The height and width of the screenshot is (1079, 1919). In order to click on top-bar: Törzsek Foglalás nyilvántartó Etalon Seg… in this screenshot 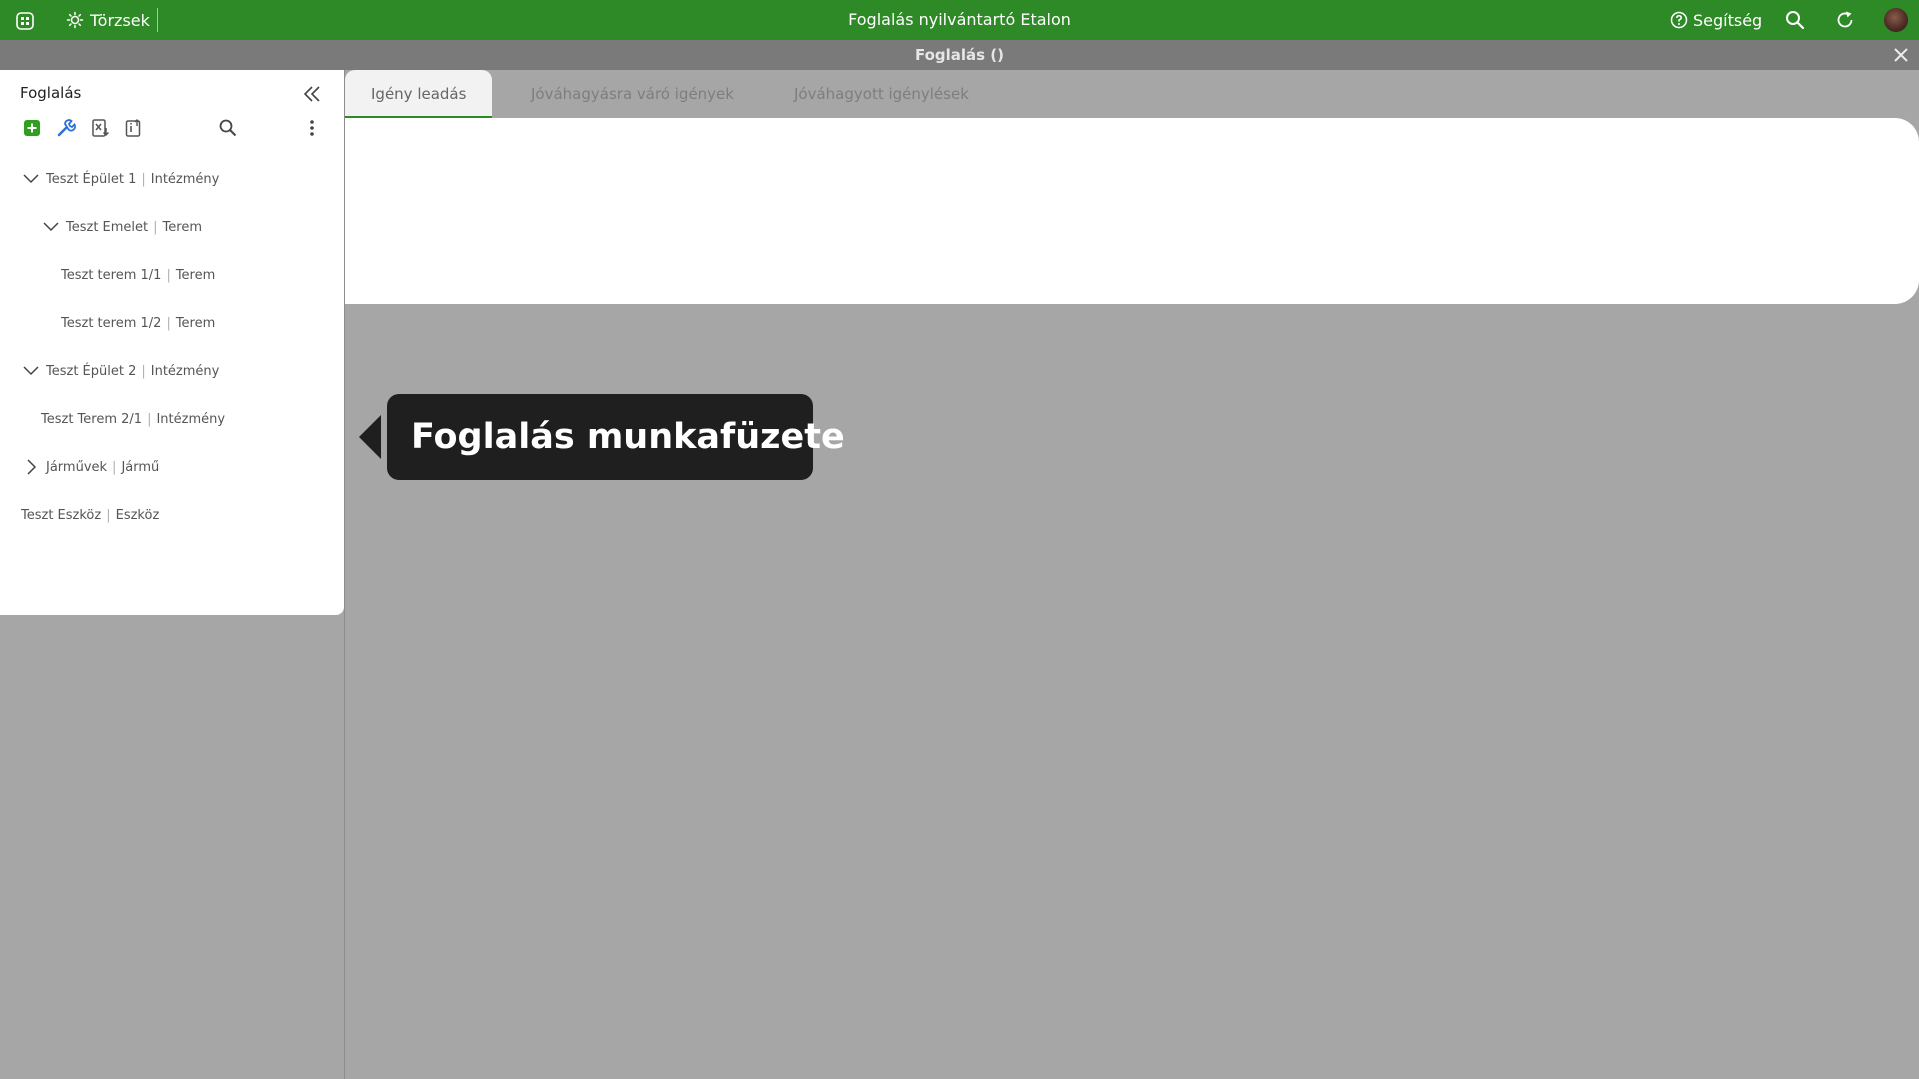, I will do `click(959, 20)`.